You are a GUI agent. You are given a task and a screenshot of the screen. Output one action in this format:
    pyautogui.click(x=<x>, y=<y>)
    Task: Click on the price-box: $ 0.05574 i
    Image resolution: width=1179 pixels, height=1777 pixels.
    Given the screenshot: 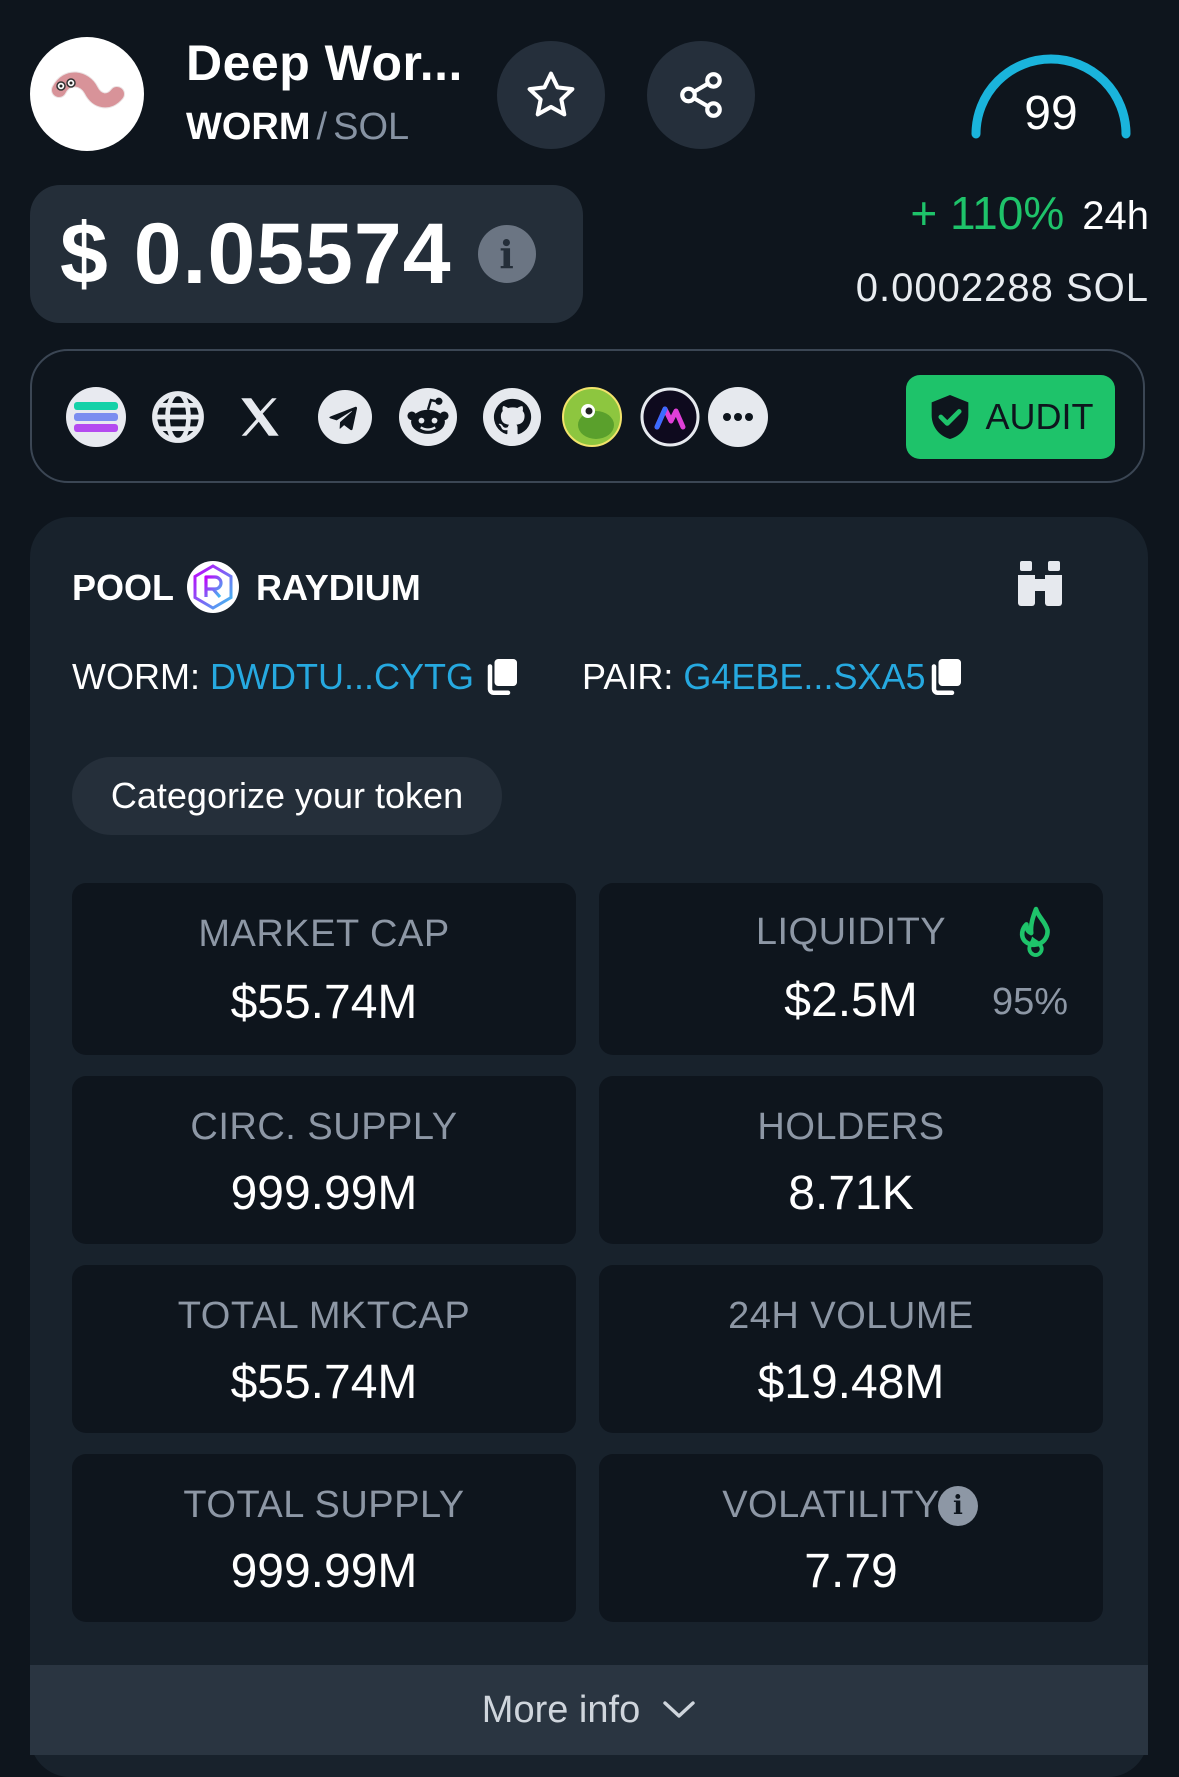 What is the action you would take?
    pyautogui.click(x=306, y=254)
    